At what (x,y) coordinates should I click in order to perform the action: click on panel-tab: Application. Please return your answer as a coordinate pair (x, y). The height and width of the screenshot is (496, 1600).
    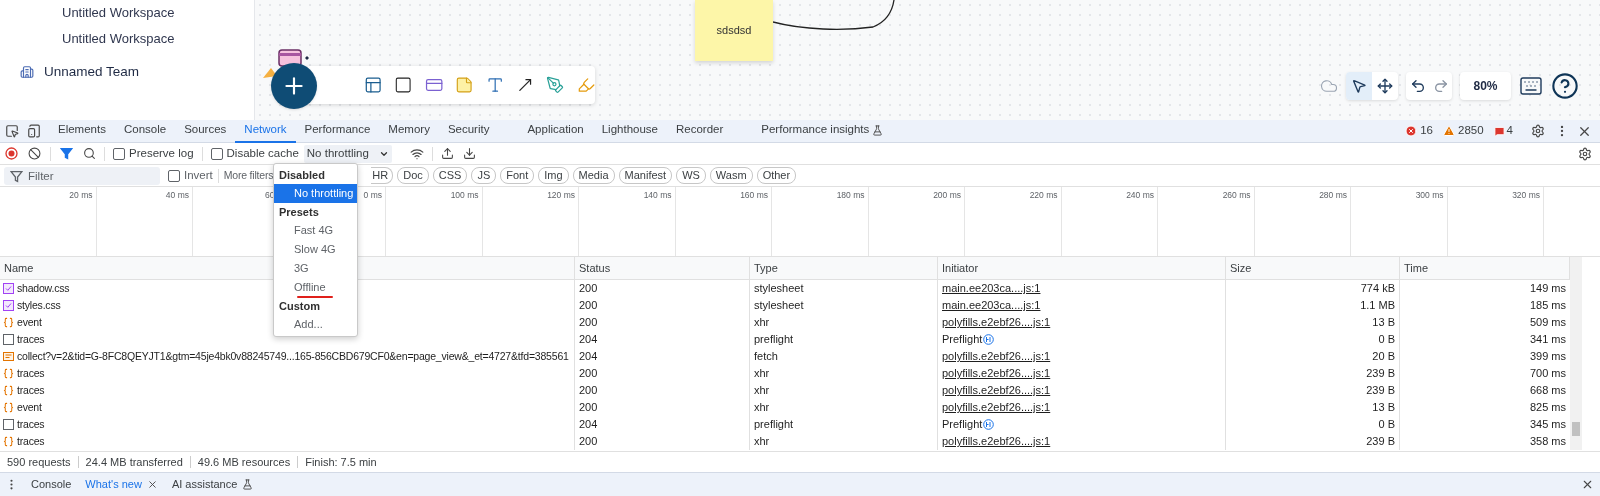
    Looking at the image, I should click on (555, 131).